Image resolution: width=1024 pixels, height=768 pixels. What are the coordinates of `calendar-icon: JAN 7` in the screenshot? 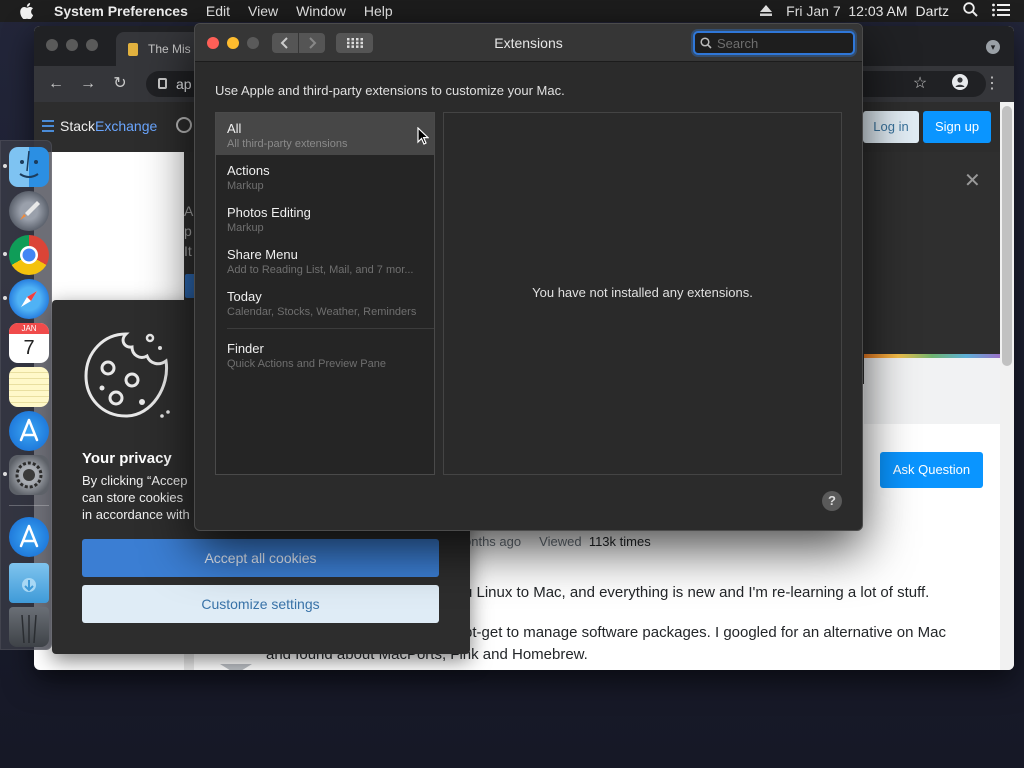 It's located at (29, 343).